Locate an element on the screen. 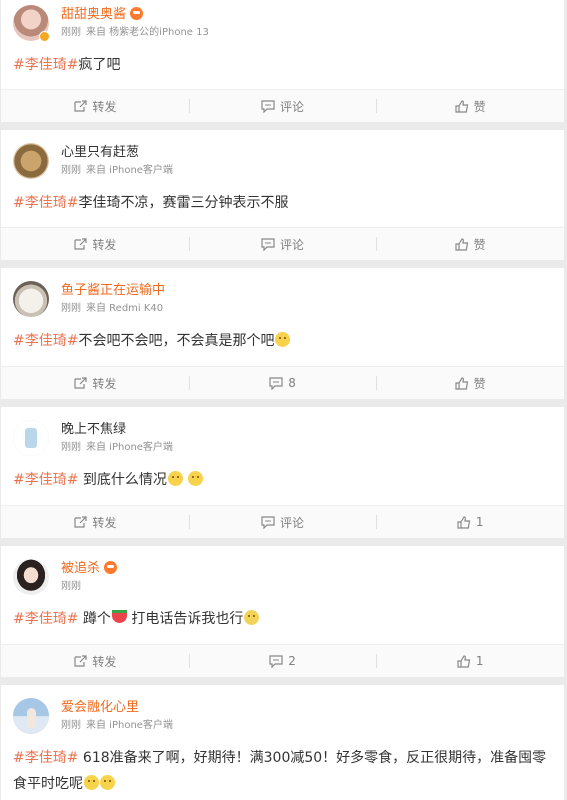  post-meta: 刚刚 来自 Redmi K40 is located at coordinates (112, 309).